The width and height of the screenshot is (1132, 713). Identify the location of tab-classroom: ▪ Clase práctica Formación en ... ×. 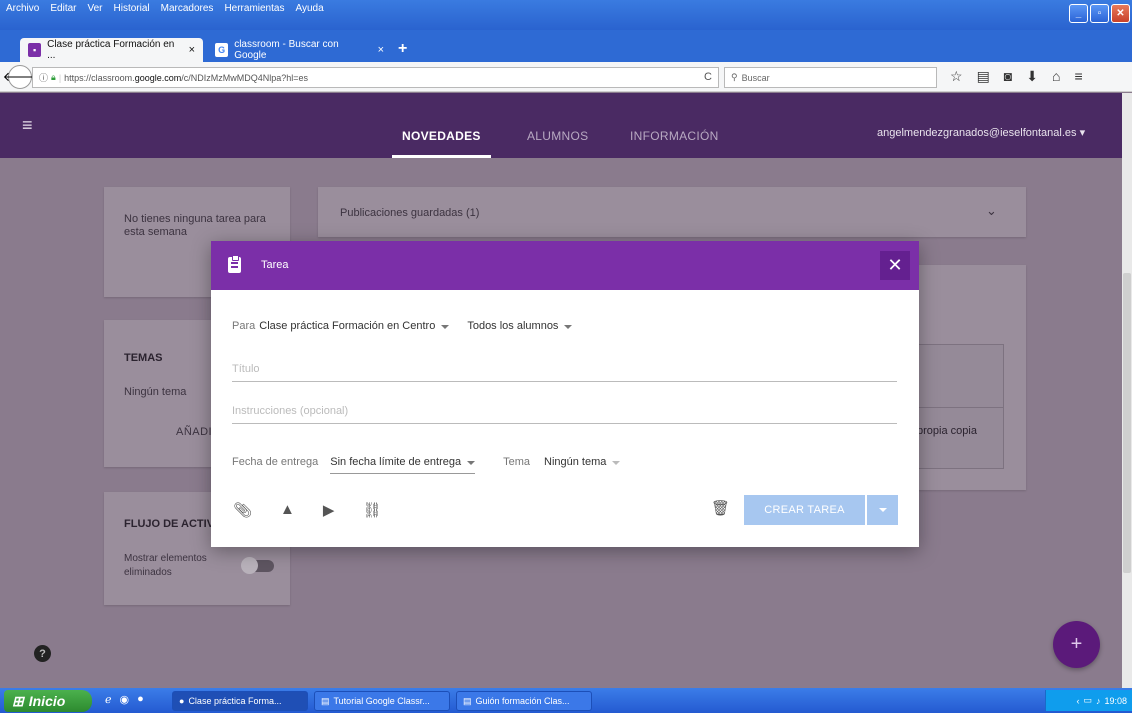
(111, 50).